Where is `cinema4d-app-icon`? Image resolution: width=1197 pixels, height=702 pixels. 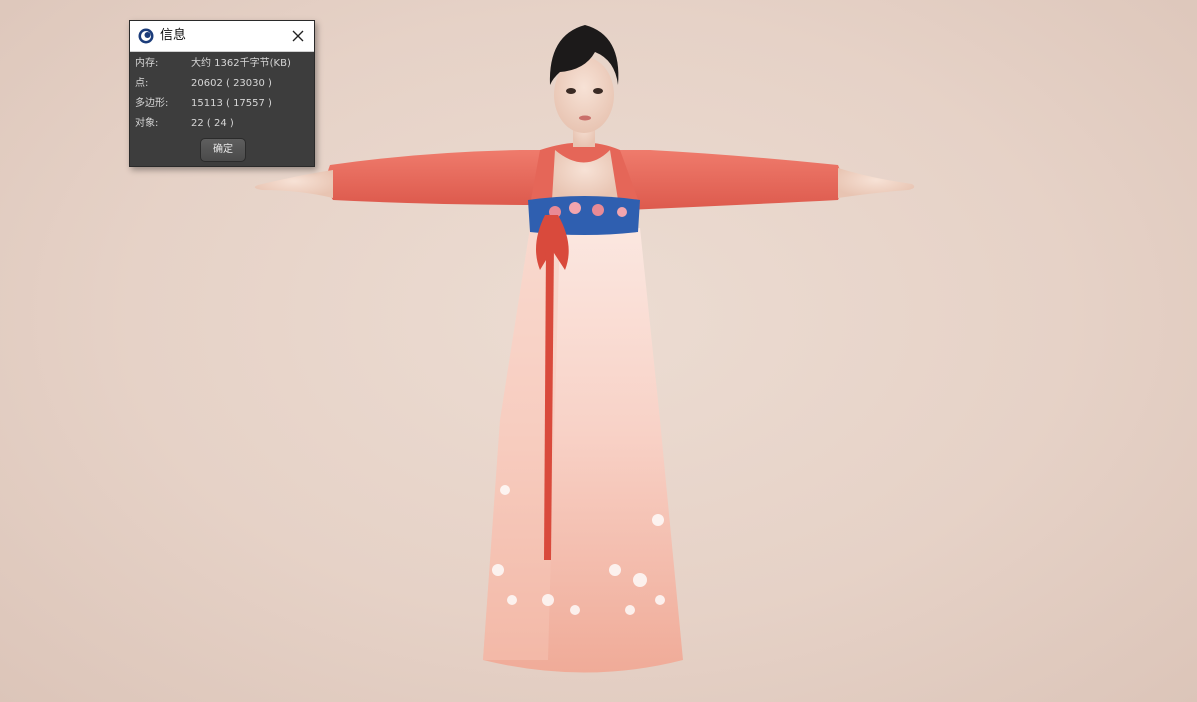 cinema4d-app-icon is located at coordinates (146, 36).